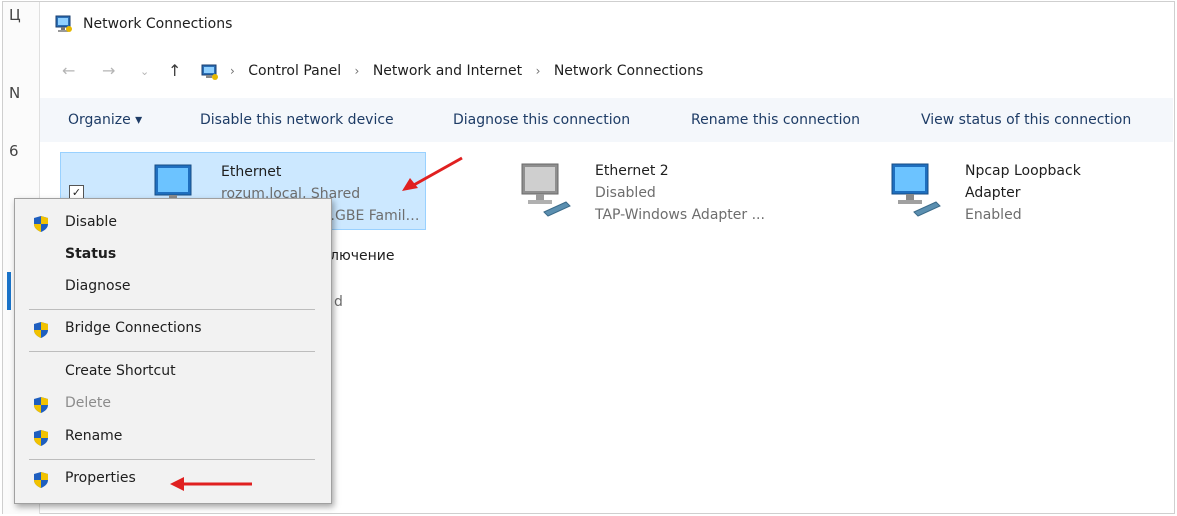 Image resolution: width=1177 pixels, height=516 pixels. I want to click on connection-item-npcap-loopback: Npcap Loopback Adapter Enabled, so click(1020, 191).